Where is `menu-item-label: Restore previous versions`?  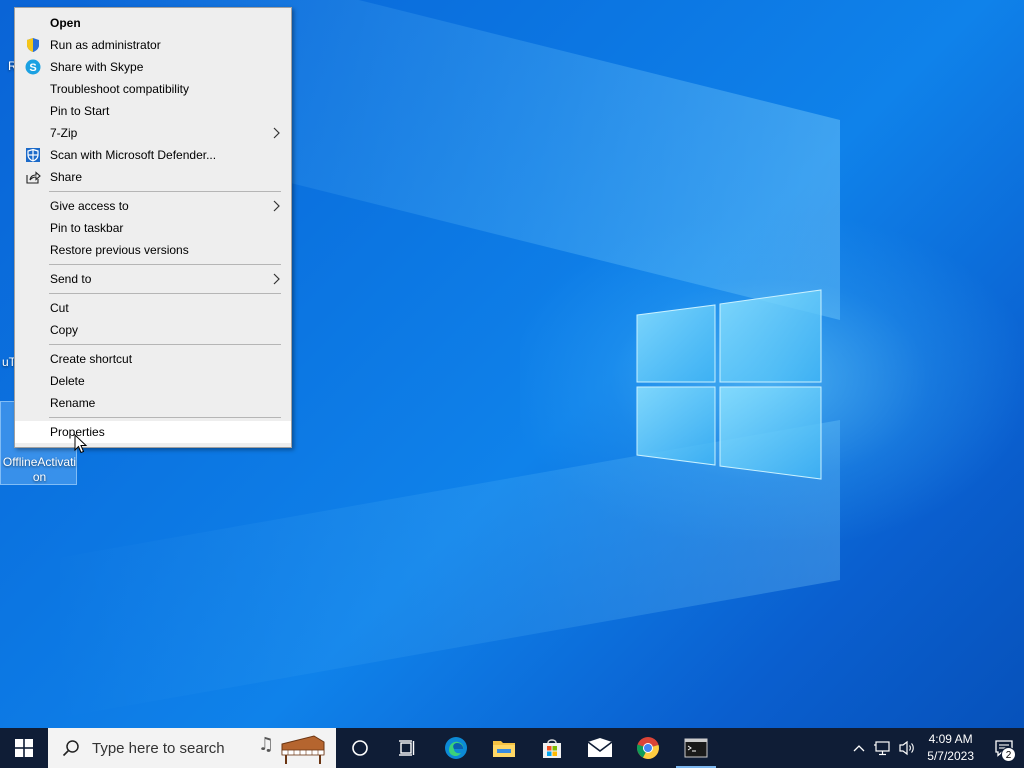 menu-item-label: Restore previous versions is located at coordinates (119, 250).